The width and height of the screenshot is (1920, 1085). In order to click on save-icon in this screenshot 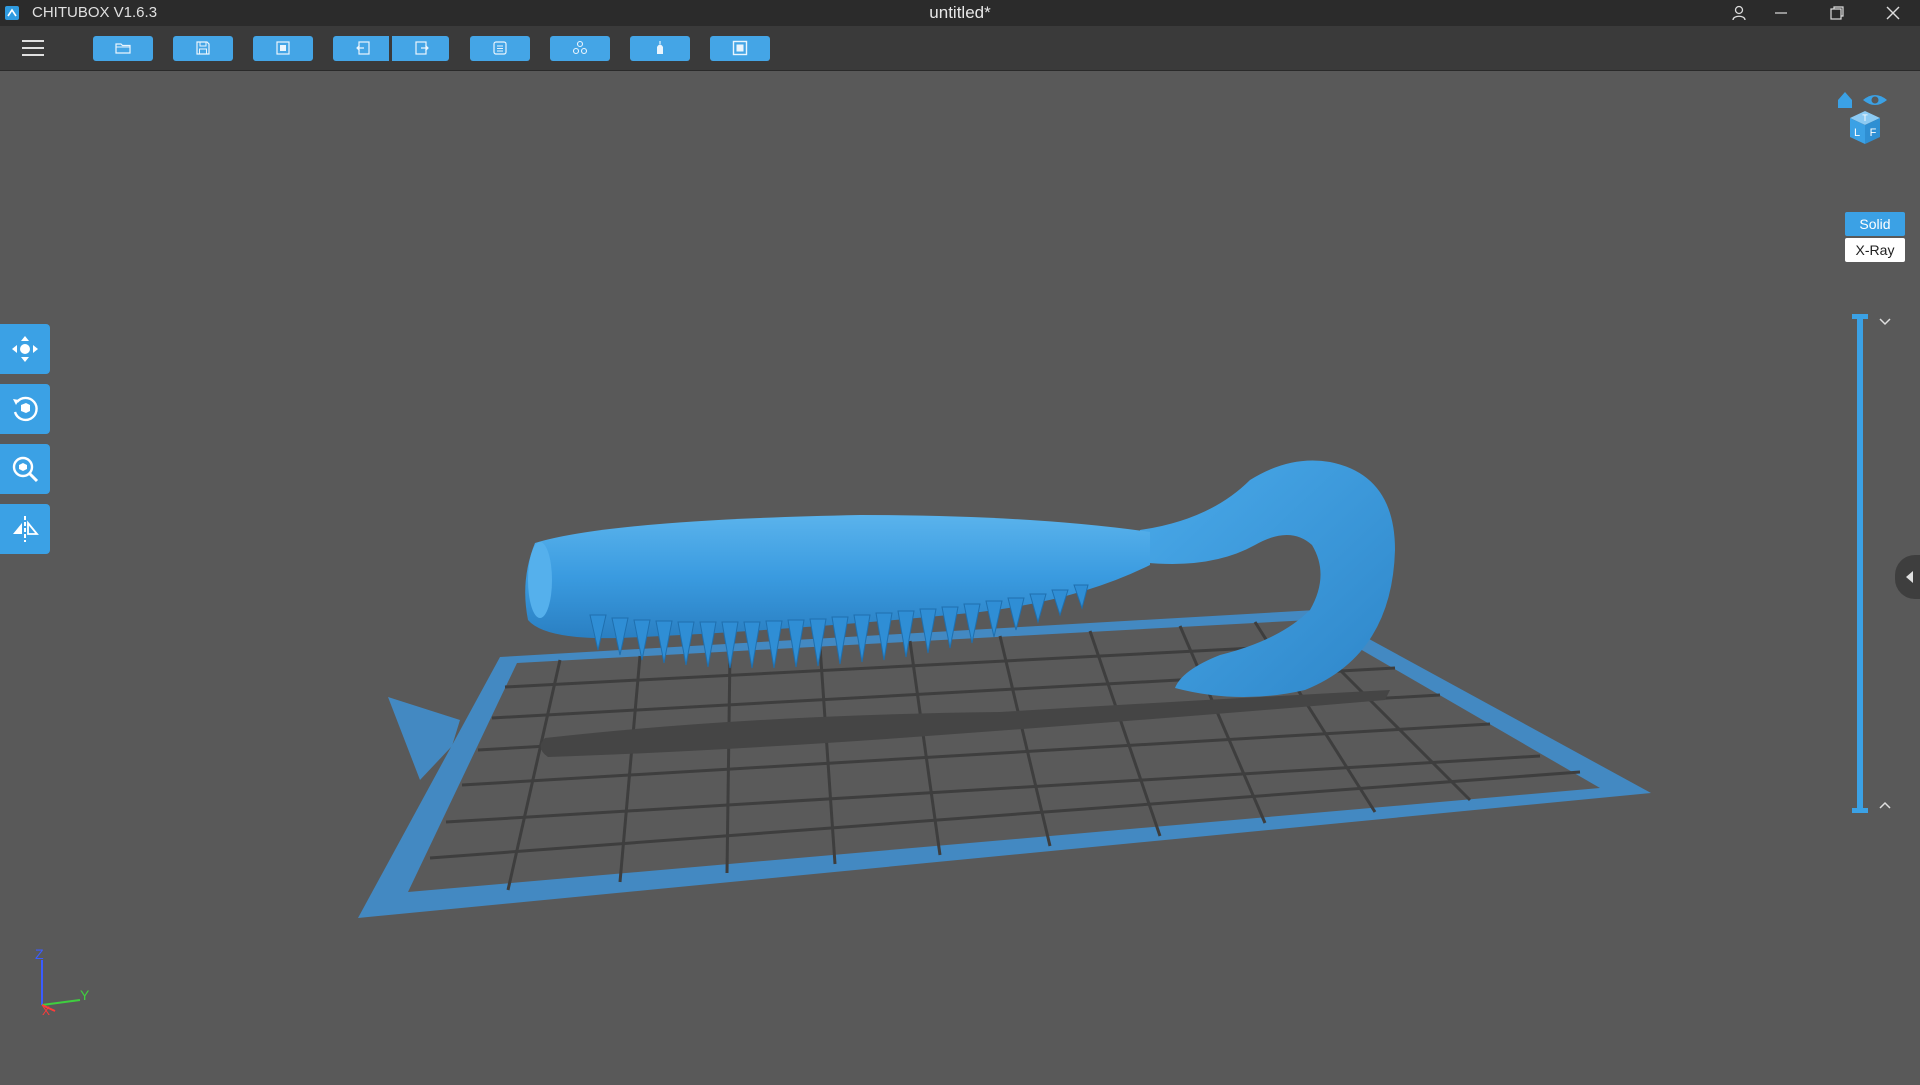, I will do `click(203, 48)`.